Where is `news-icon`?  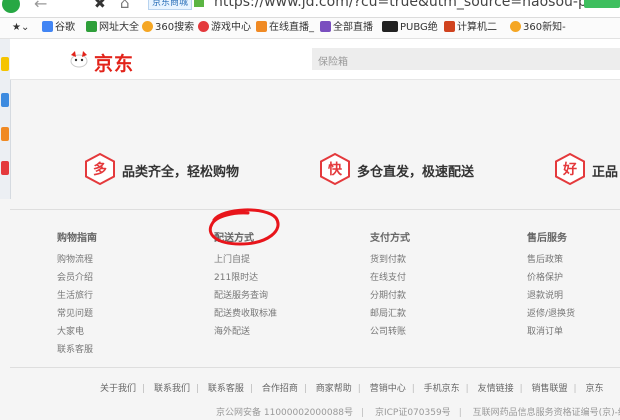 news-icon is located at coordinates (5, 168).